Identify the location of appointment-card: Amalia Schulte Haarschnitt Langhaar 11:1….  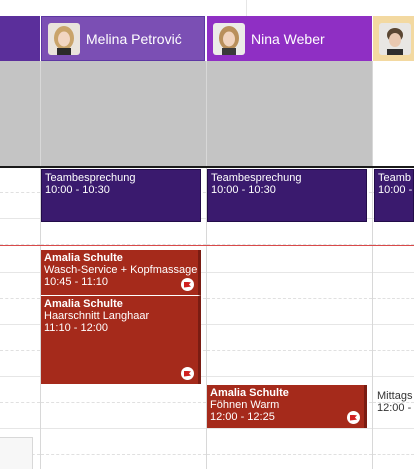
(121, 339).